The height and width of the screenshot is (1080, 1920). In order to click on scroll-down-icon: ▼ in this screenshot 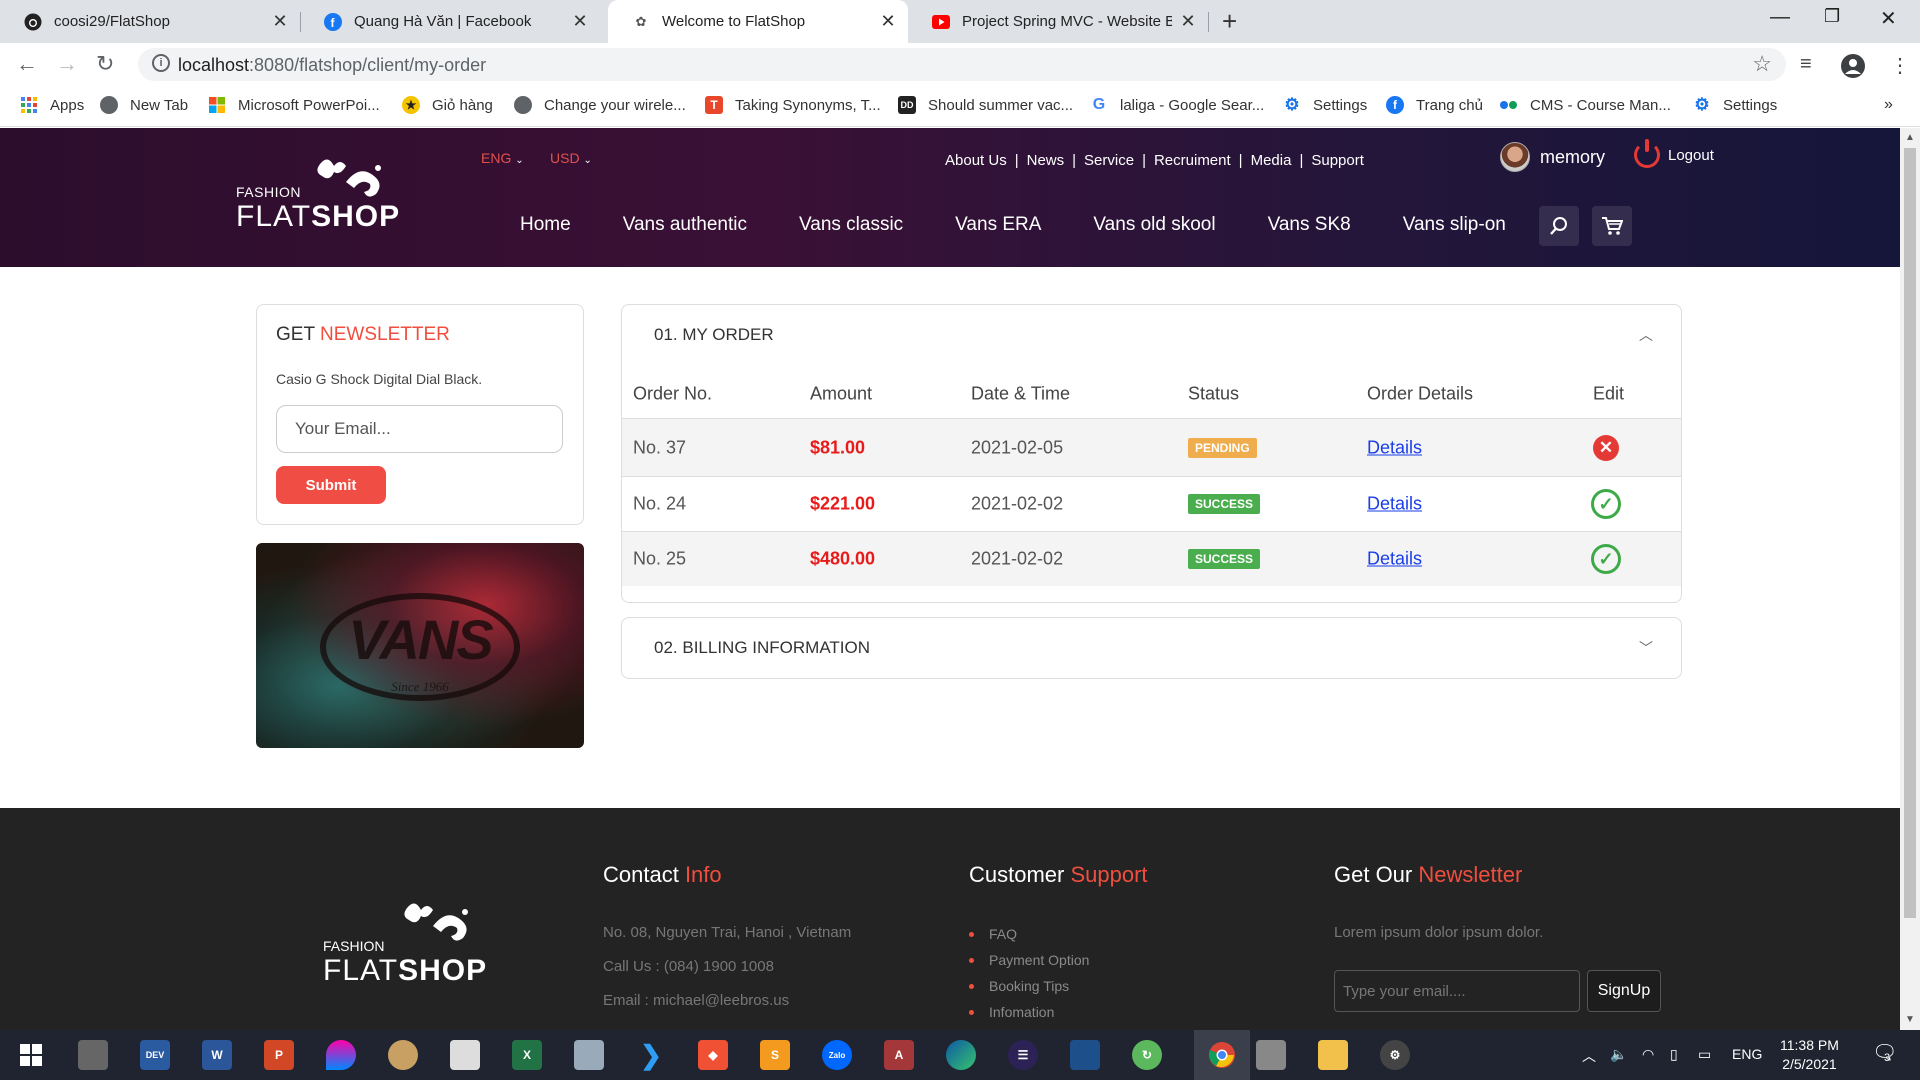, I will do `click(1910, 1019)`.